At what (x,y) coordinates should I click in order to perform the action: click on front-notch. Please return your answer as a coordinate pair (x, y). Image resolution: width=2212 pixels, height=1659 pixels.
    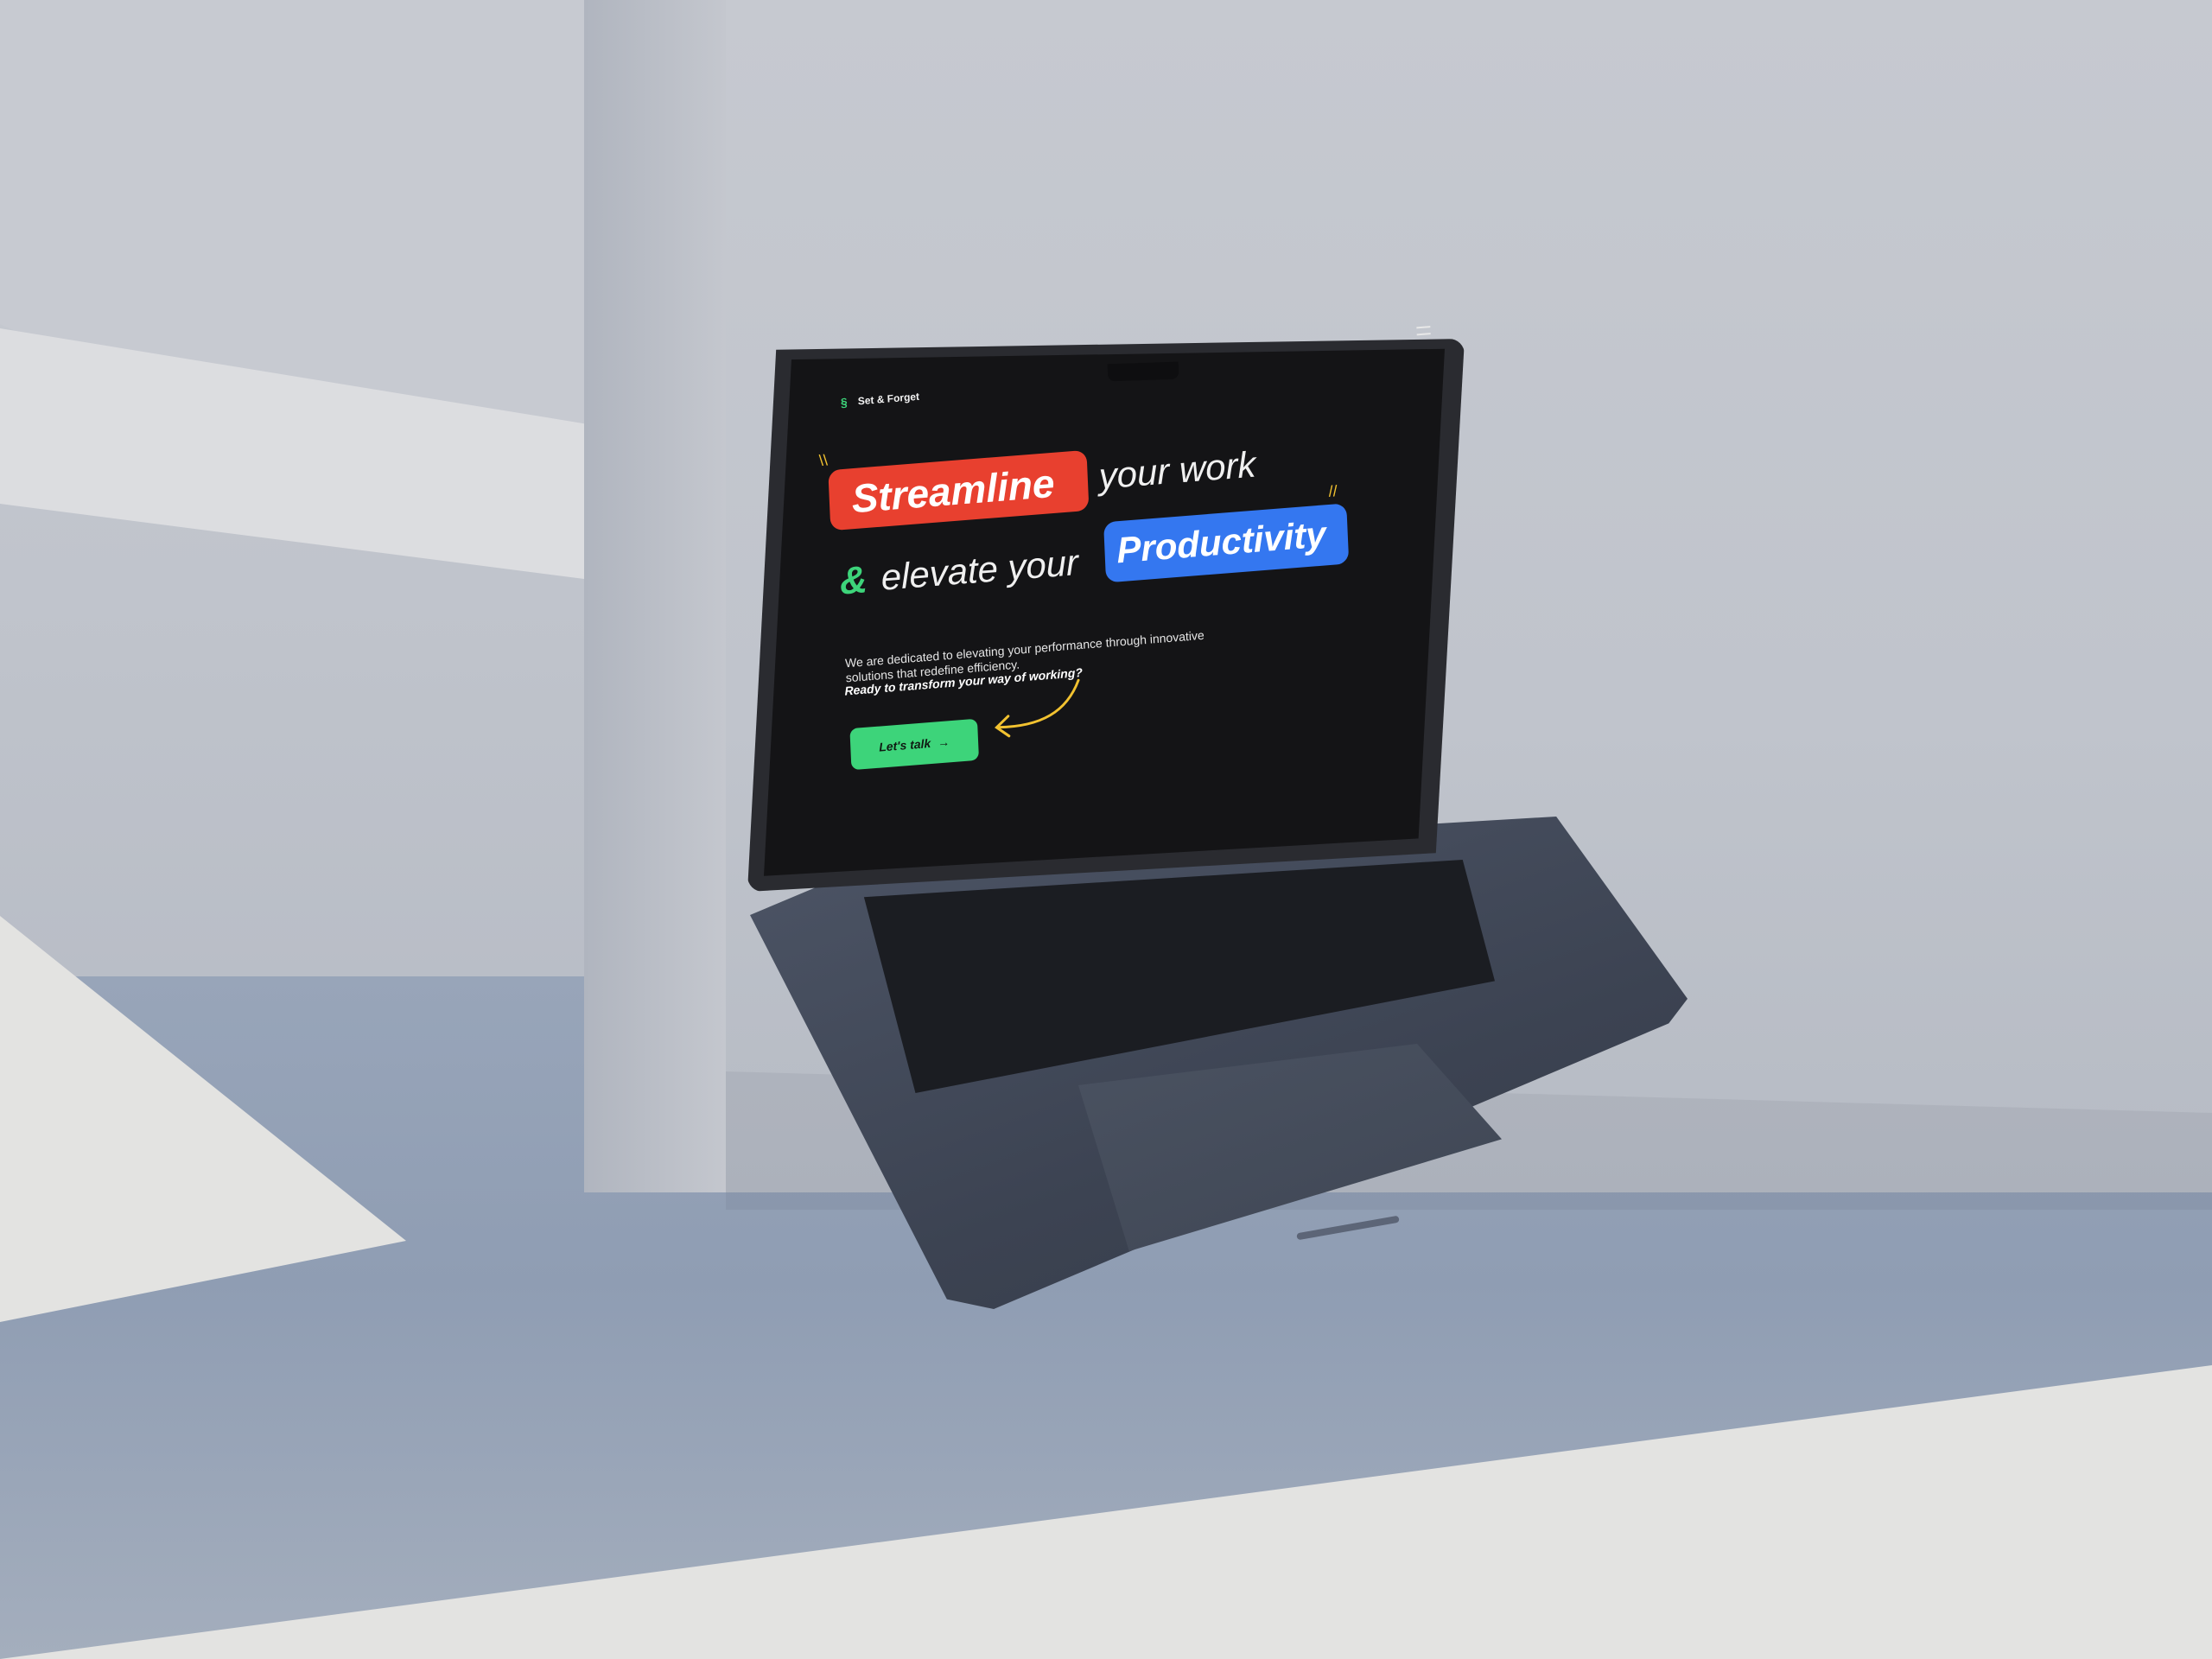
    Looking at the image, I should click on (1348, 1228).